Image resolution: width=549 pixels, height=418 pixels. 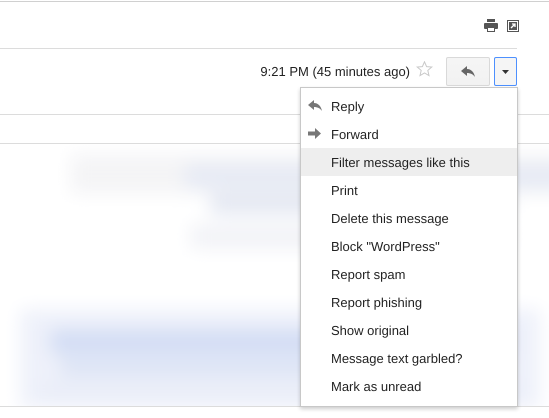 I want to click on menu-item: Message text garbled?, so click(x=409, y=358).